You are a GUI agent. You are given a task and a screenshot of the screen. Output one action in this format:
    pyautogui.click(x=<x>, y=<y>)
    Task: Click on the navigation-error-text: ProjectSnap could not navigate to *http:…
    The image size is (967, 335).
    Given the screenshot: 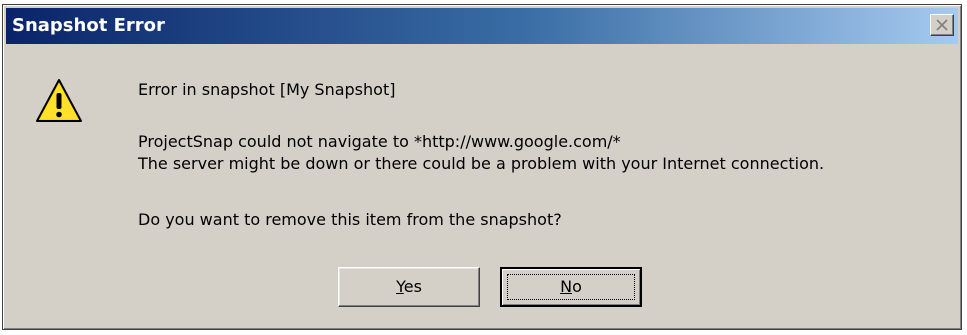 What is the action you would take?
    pyautogui.click(x=379, y=141)
    